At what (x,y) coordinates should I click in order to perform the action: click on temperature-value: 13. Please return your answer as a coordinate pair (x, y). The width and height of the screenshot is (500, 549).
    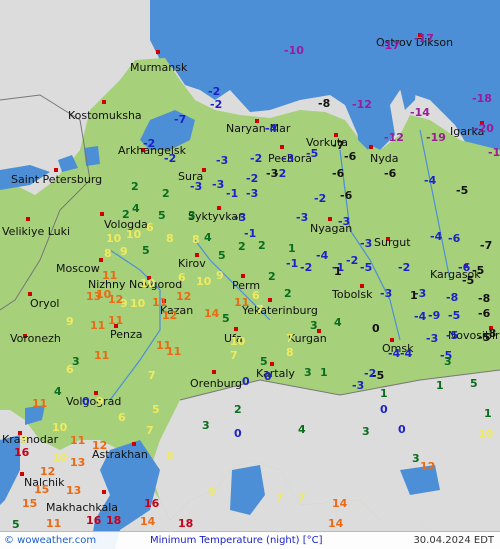
    Looking at the image, I should click on (78, 462).